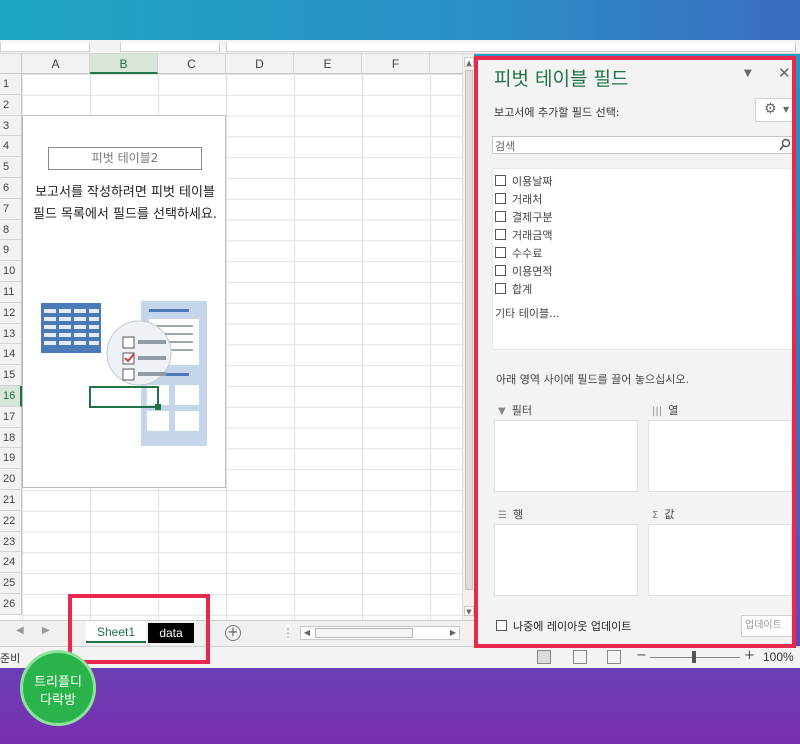 The height and width of the screenshot is (744, 800). Describe the element at coordinates (58, 682) in the screenshot. I see `logo-line1: 트리플디` at that location.